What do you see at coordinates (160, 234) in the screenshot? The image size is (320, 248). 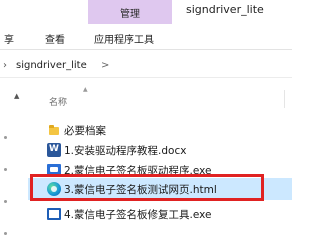 I see `list-item-partial` at bounding box center [160, 234].